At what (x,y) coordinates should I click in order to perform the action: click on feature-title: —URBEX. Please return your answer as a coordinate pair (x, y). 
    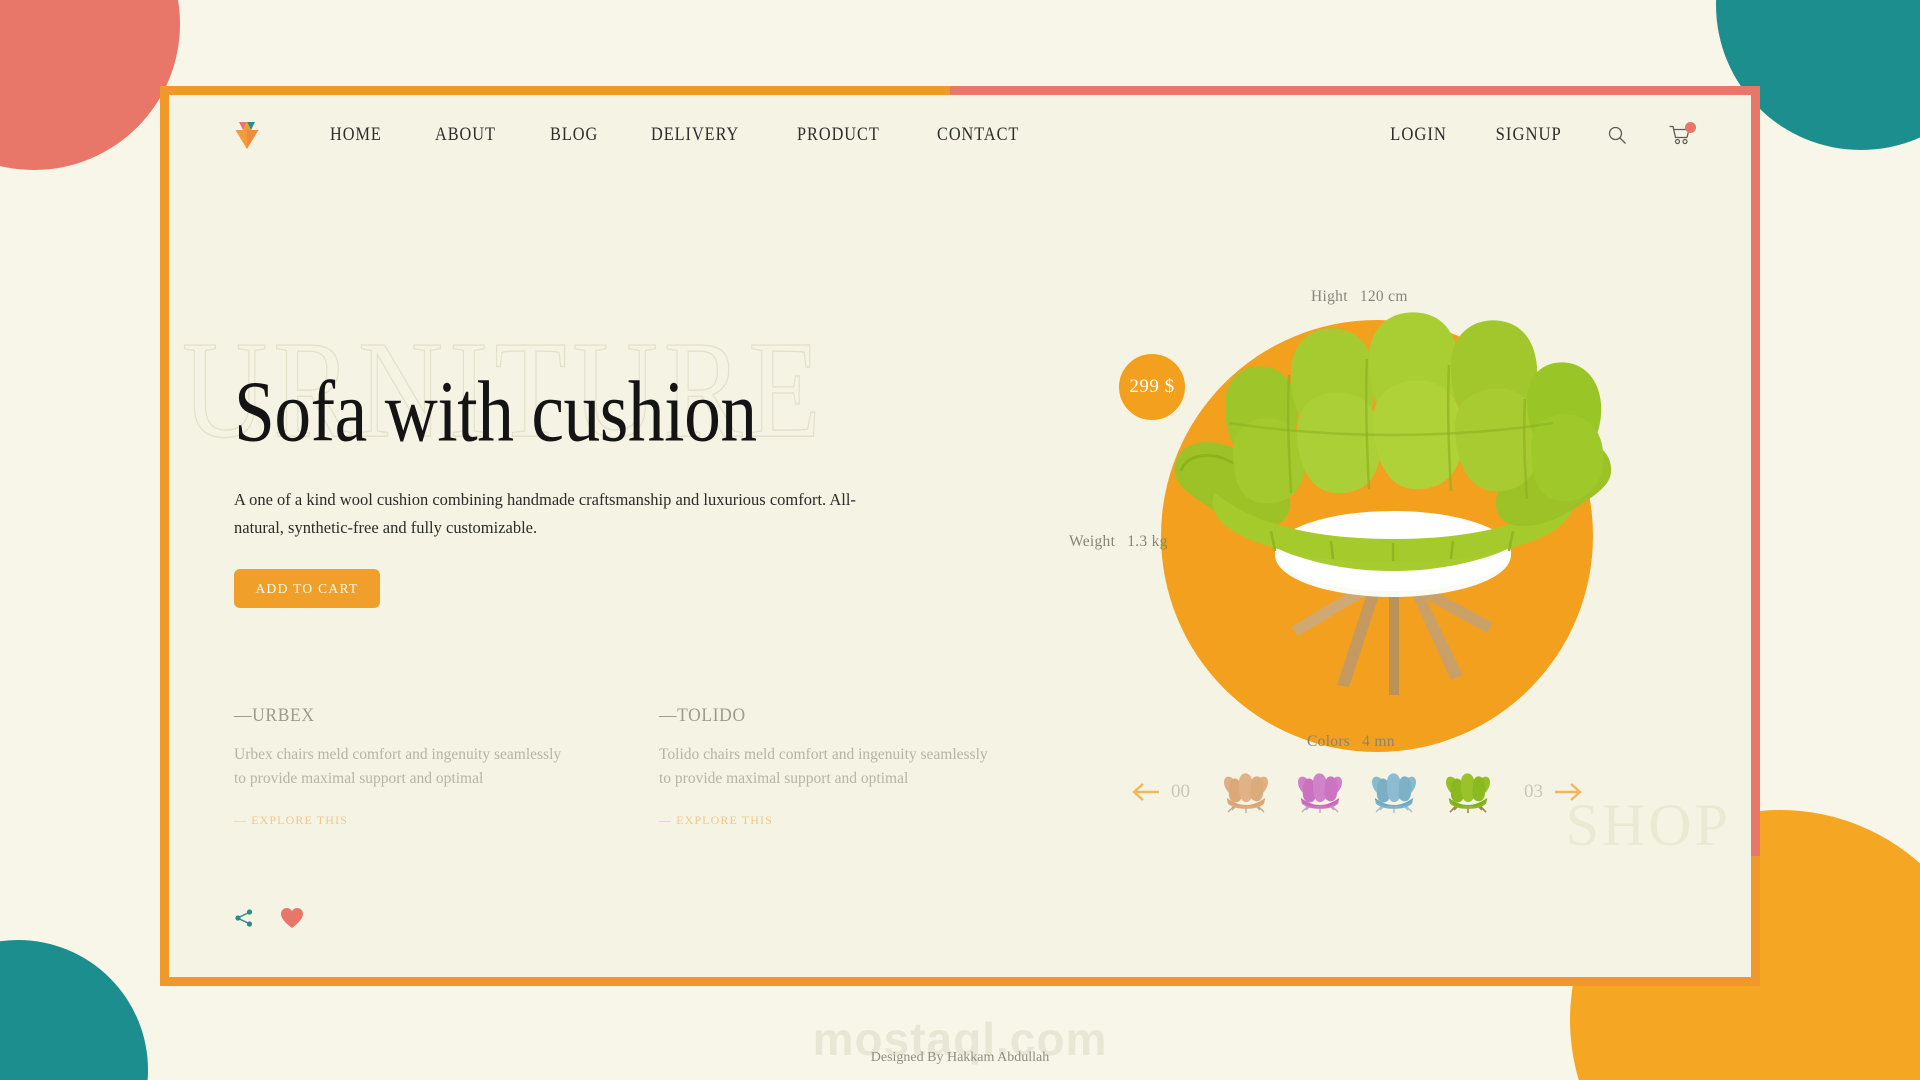
    Looking at the image, I should click on (274, 715).